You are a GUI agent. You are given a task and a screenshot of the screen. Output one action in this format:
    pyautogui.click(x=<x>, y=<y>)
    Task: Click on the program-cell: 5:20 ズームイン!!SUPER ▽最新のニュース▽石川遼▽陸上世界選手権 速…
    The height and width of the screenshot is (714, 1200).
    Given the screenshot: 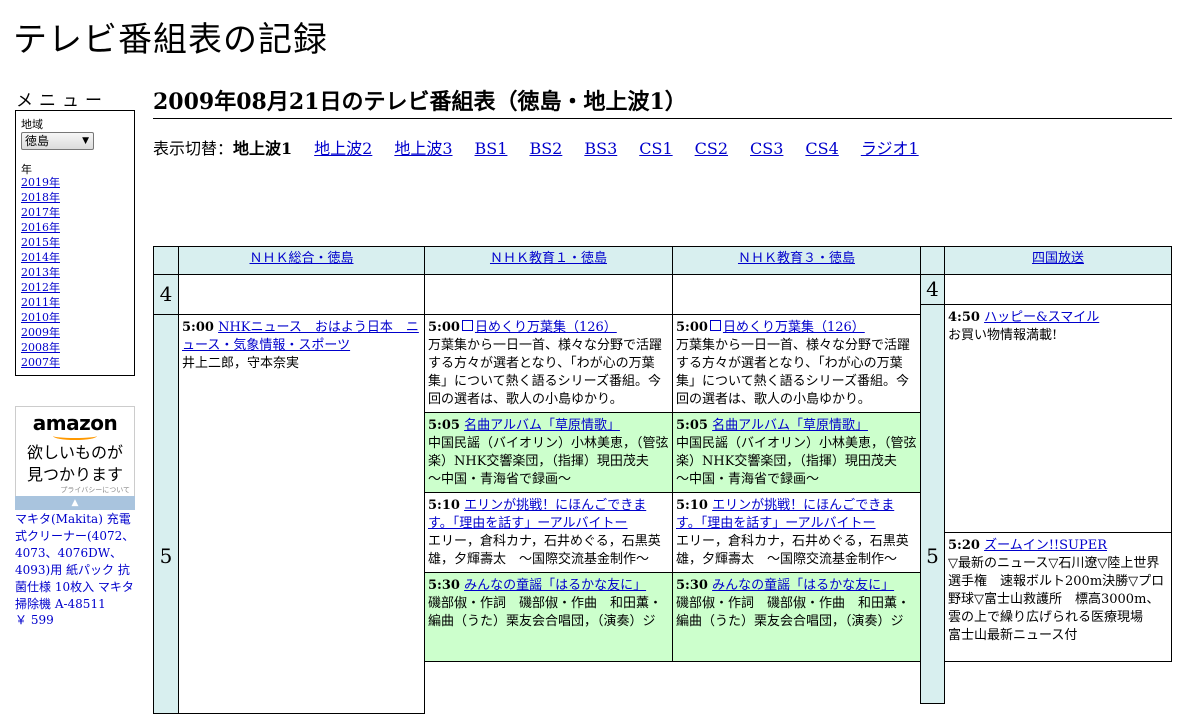 What is the action you would take?
    pyautogui.click(x=1058, y=597)
    